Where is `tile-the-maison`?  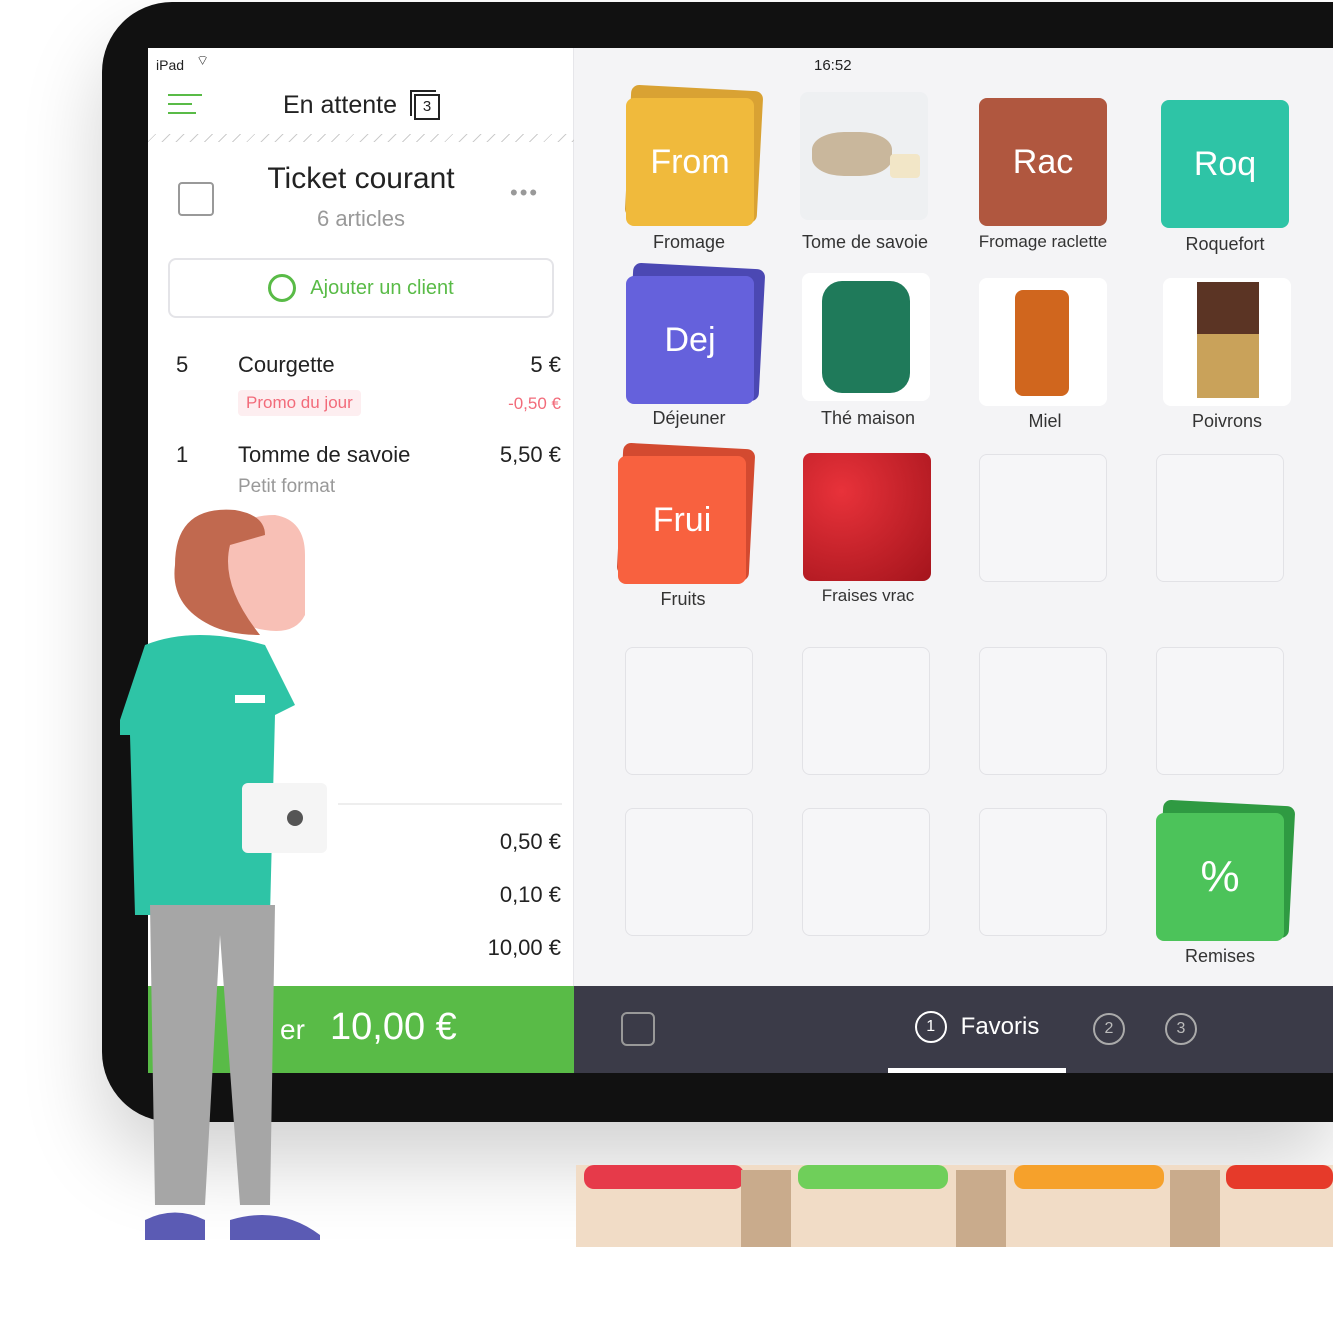 tile-the-maison is located at coordinates (866, 337).